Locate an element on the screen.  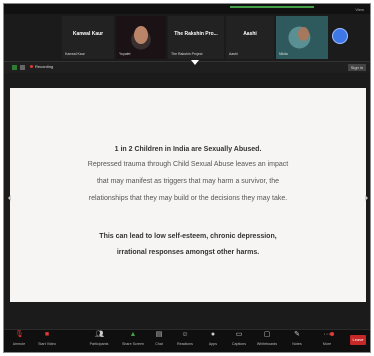
chat-icon: ▤ is located at coordinates (159, 334).